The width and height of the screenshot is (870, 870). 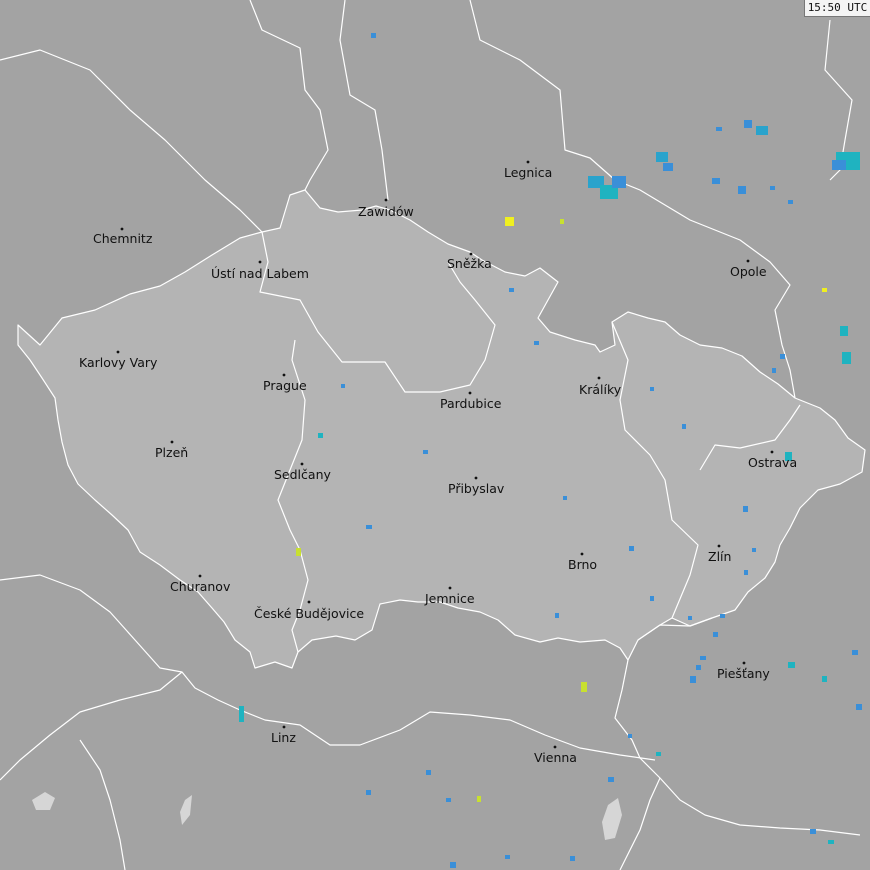 I want to click on city-dot-usti, so click(x=260, y=262).